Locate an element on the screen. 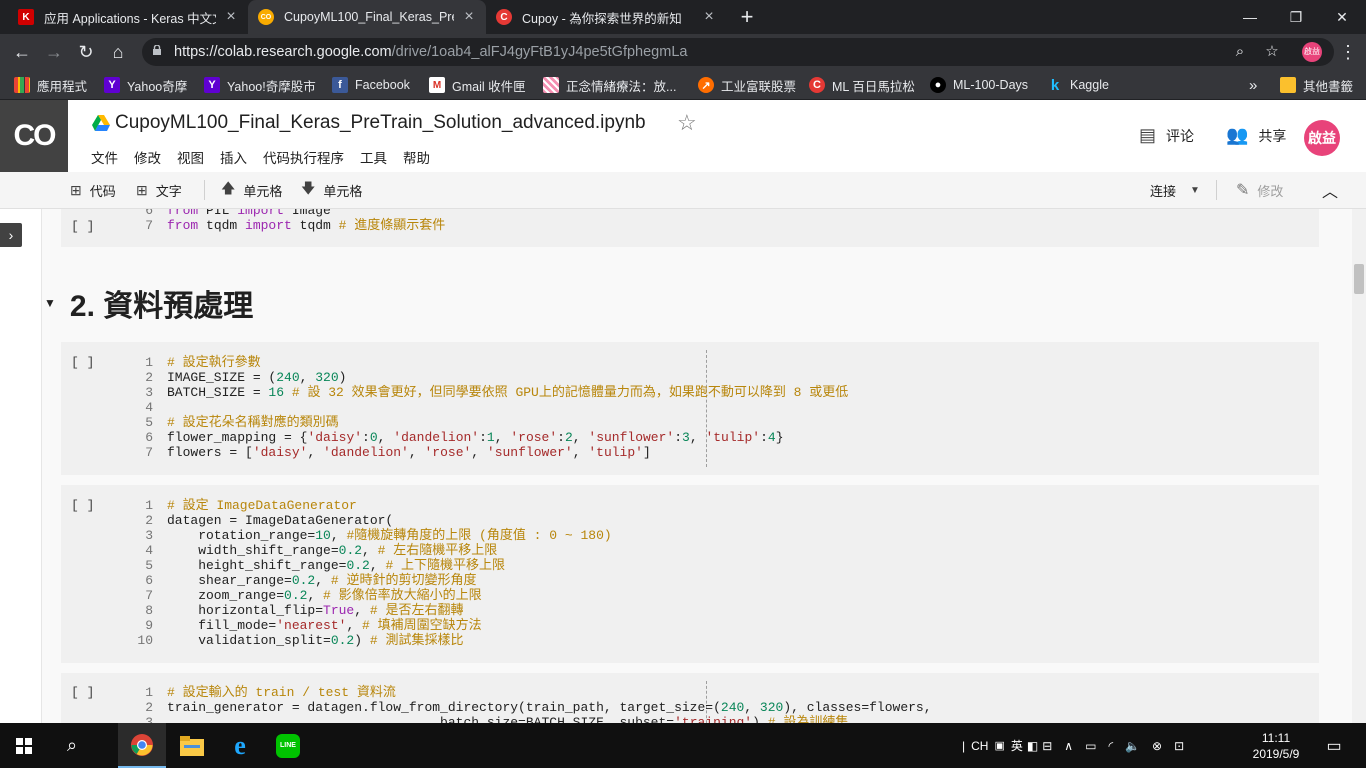  clock: 11:11 2019/5/9 is located at coordinates (1276, 746).